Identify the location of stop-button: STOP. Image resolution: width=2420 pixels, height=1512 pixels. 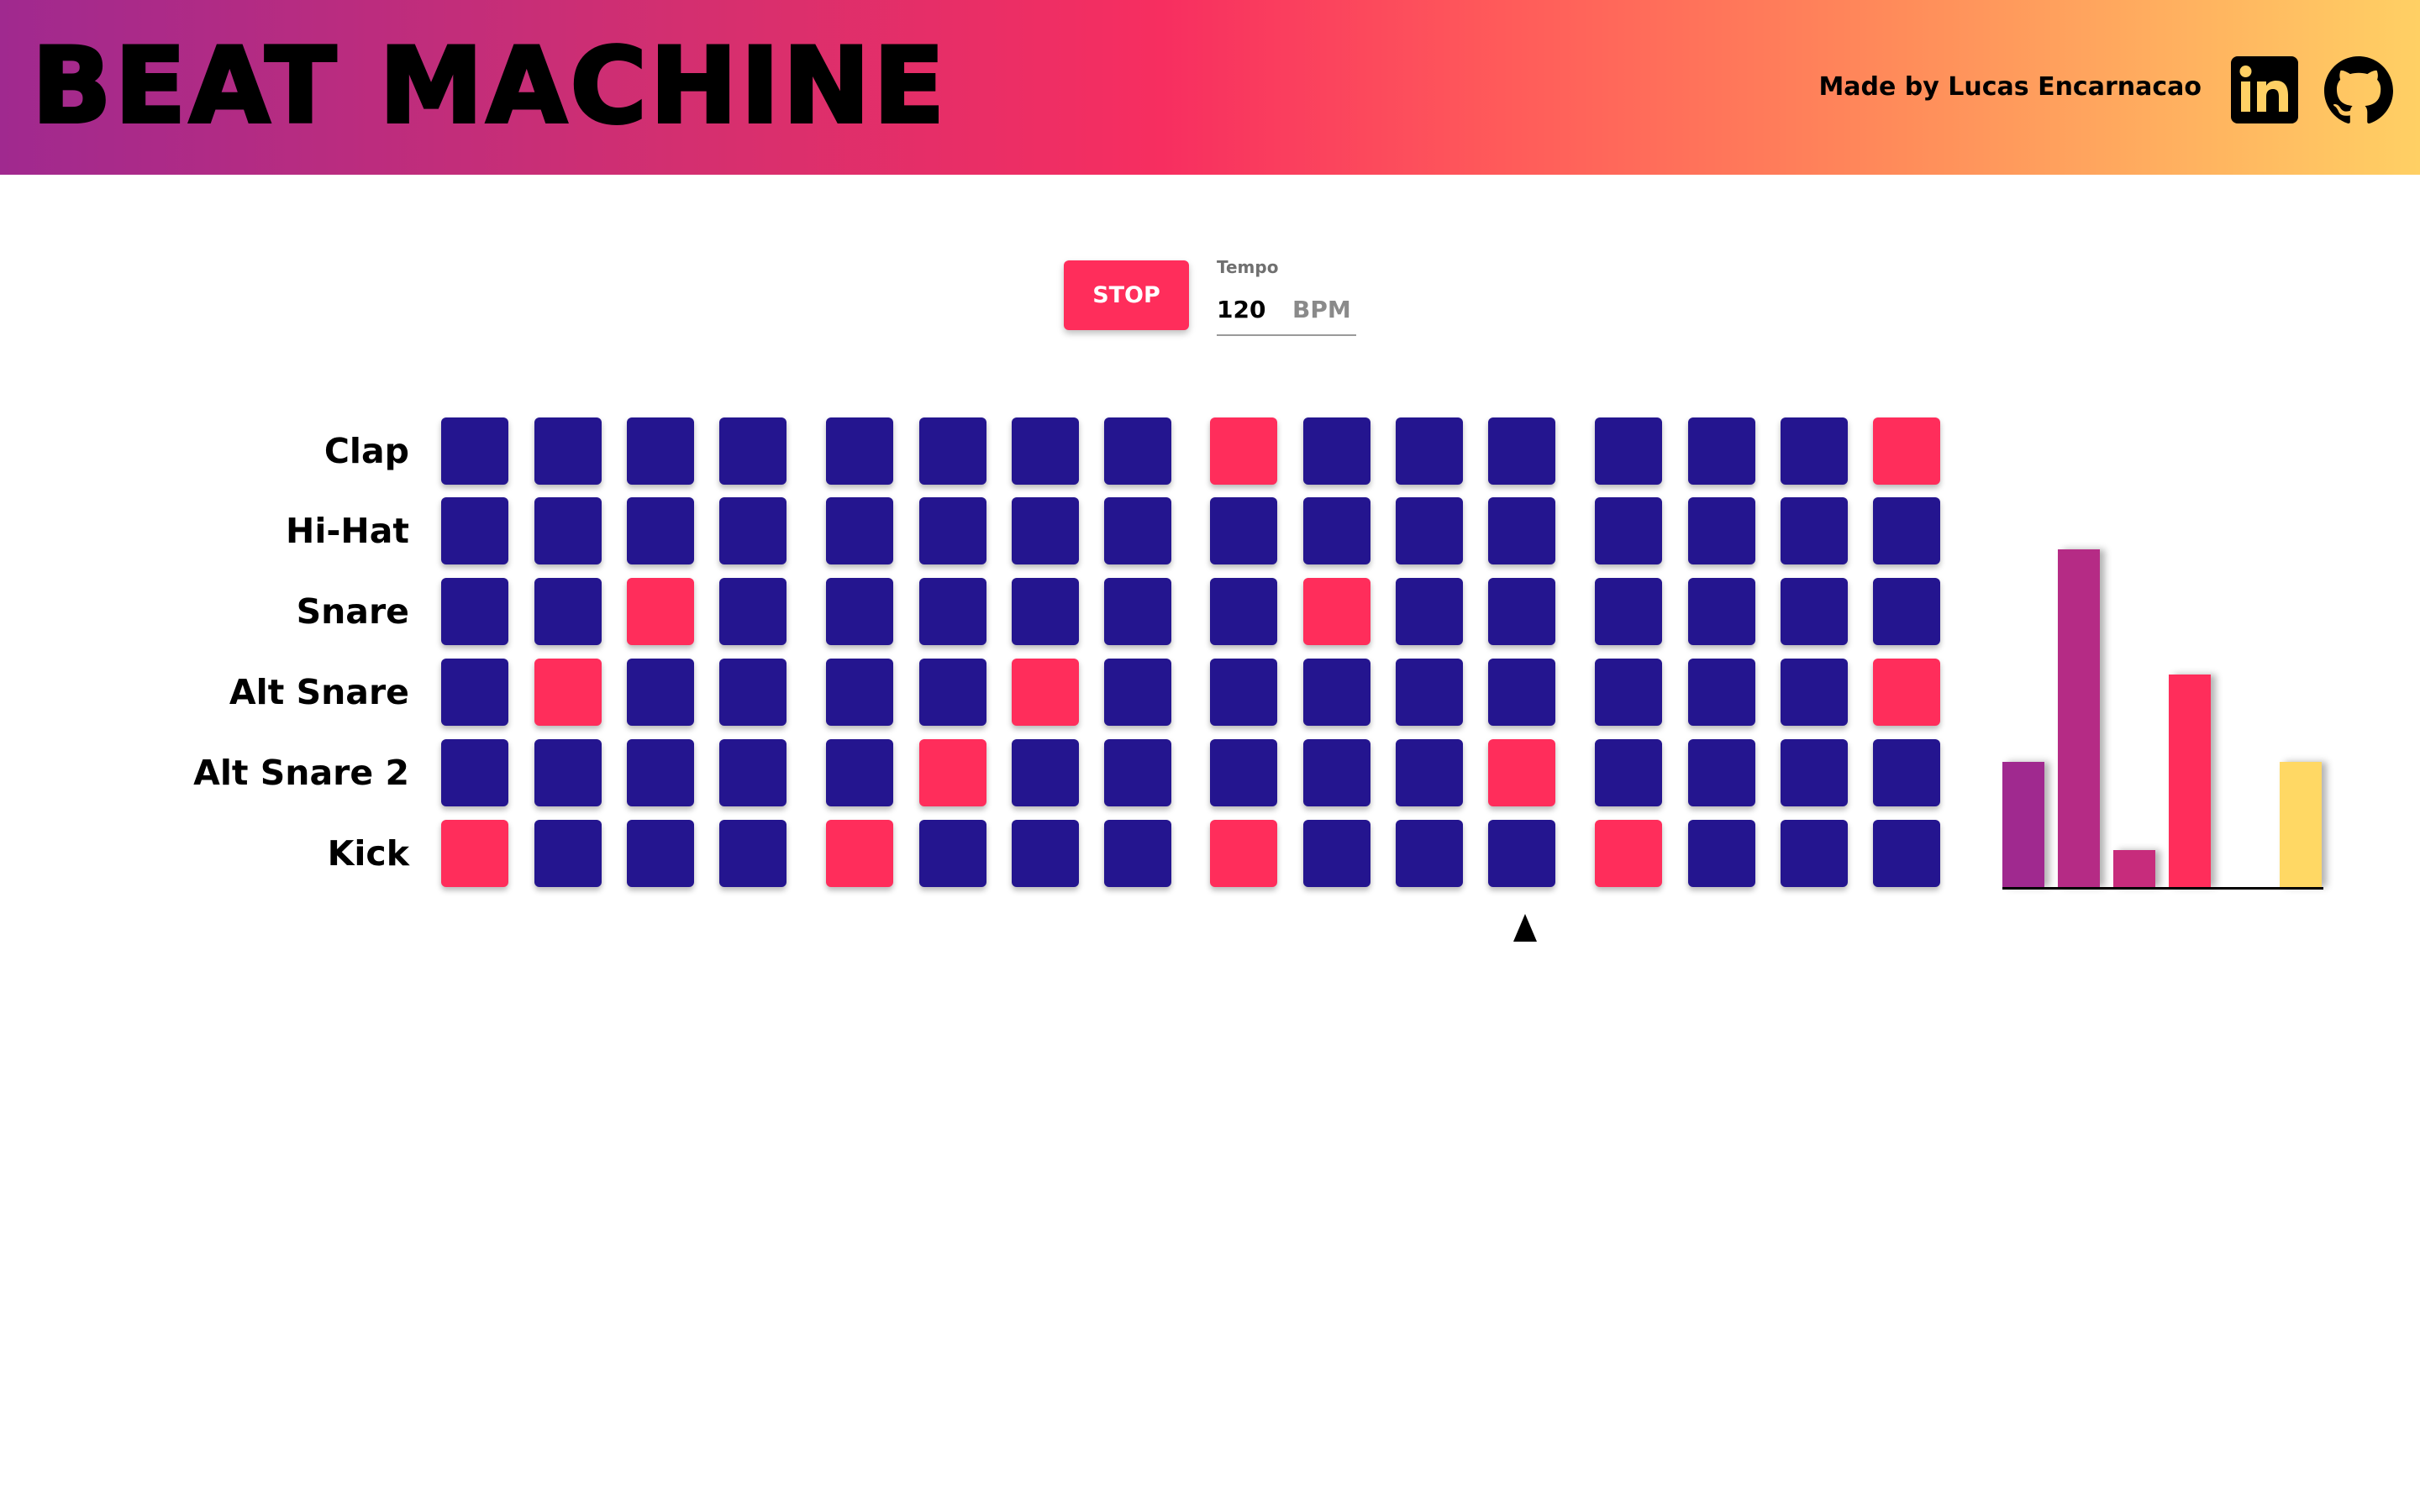
(1126, 295).